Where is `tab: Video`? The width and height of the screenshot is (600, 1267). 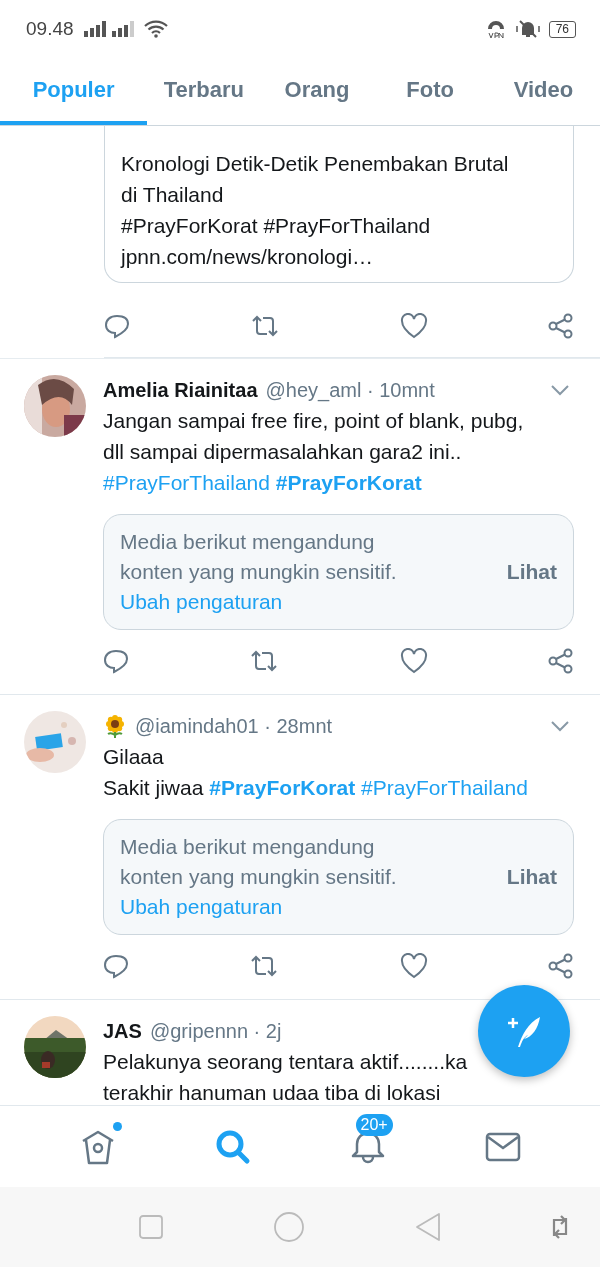
tab: Video is located at coordinates (543, 91).